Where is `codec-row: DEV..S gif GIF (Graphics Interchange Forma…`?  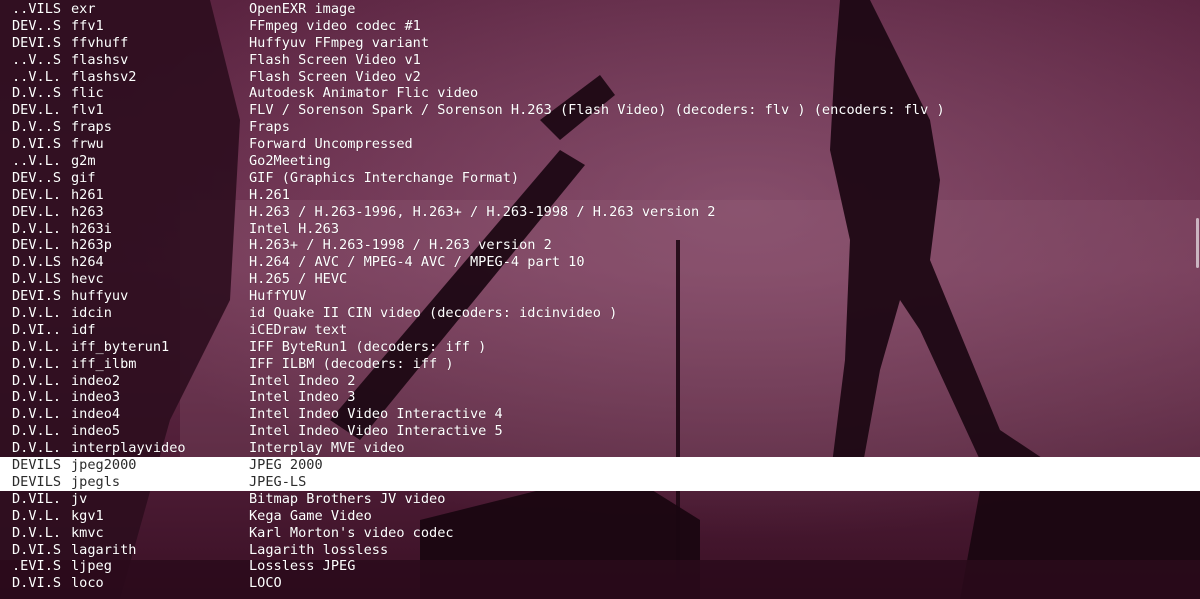 codec-row: DEV..S gif GIF (Graphics Interchange Forma… is located at coordinates (600, 178).